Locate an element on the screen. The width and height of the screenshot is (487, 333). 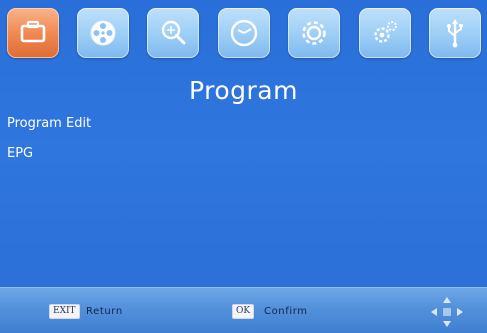
ok-key-badge: OK is located at coordinates (243, 311).